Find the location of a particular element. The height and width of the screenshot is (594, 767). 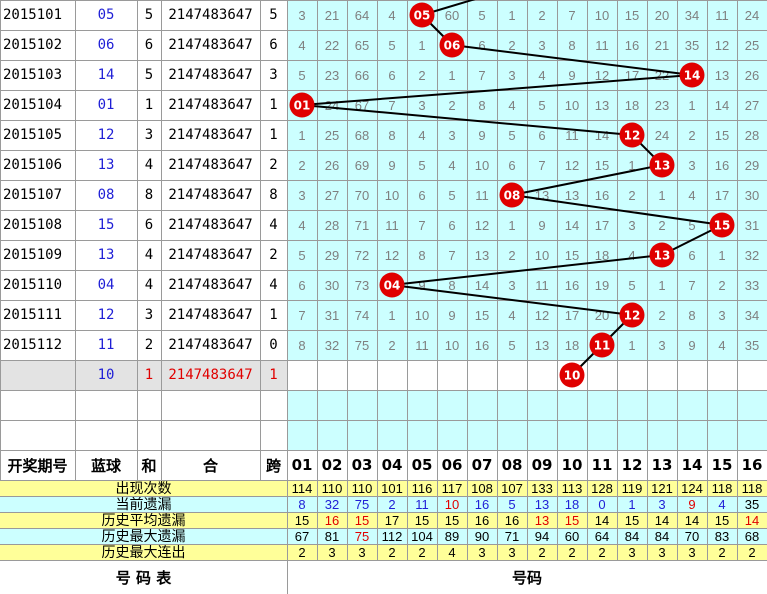

ball-label: 04 is located at coordinates (392, 286).